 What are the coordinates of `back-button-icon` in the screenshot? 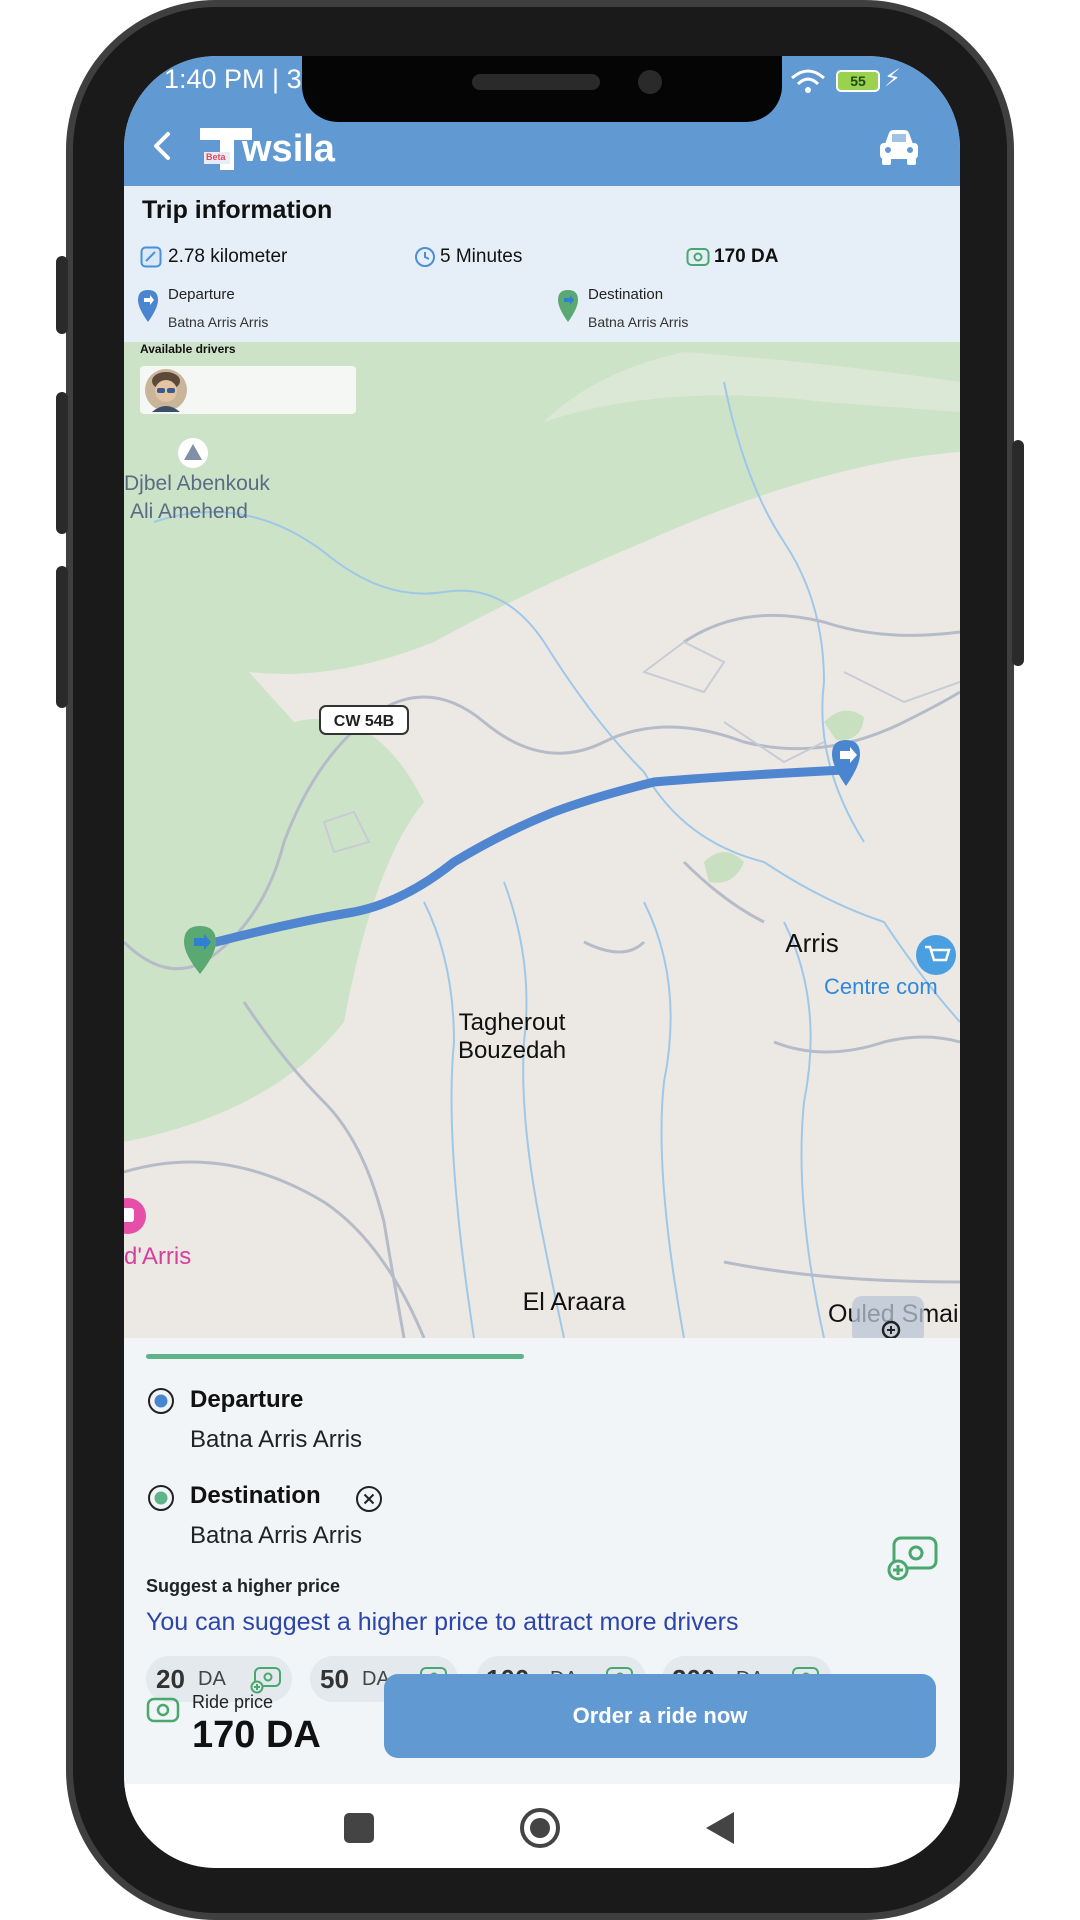 It's located at (720, 1828).